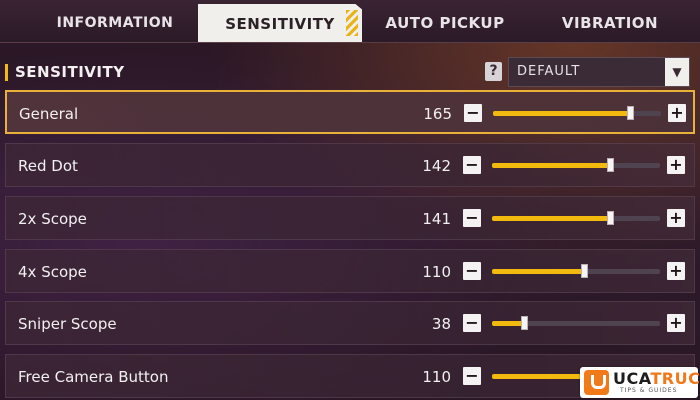 The image size is (700, 400). What do you see at coordinates (350, 218) in the screenshot?
I see `sensitivity-row: 2x Scope 141− +` at bounding box center [350, 218].